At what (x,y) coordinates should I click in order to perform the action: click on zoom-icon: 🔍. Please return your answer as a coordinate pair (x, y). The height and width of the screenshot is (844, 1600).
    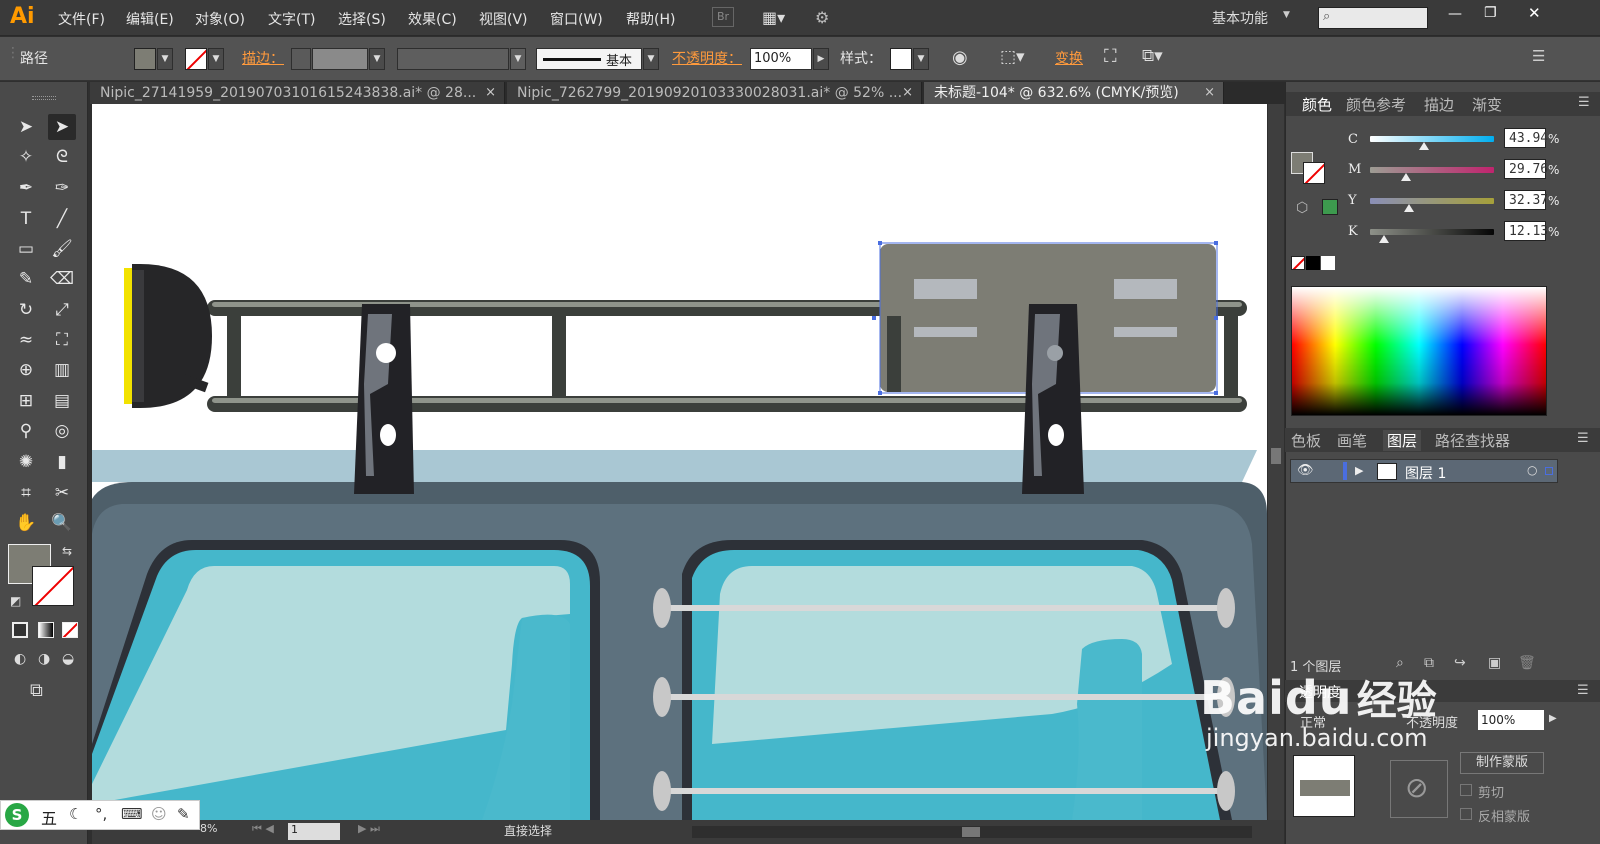
    Looking at the image, I should click on (62, 523).